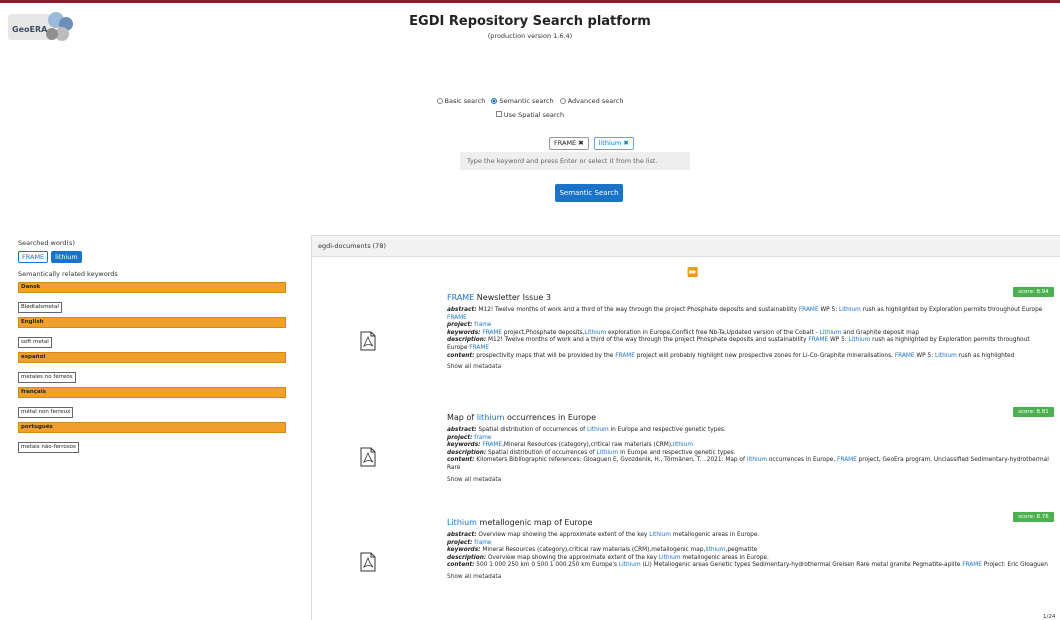 This screenshot has width=1060, height=620. I want to click on radio-advanced-search: Advanced search, so click(591, 101).